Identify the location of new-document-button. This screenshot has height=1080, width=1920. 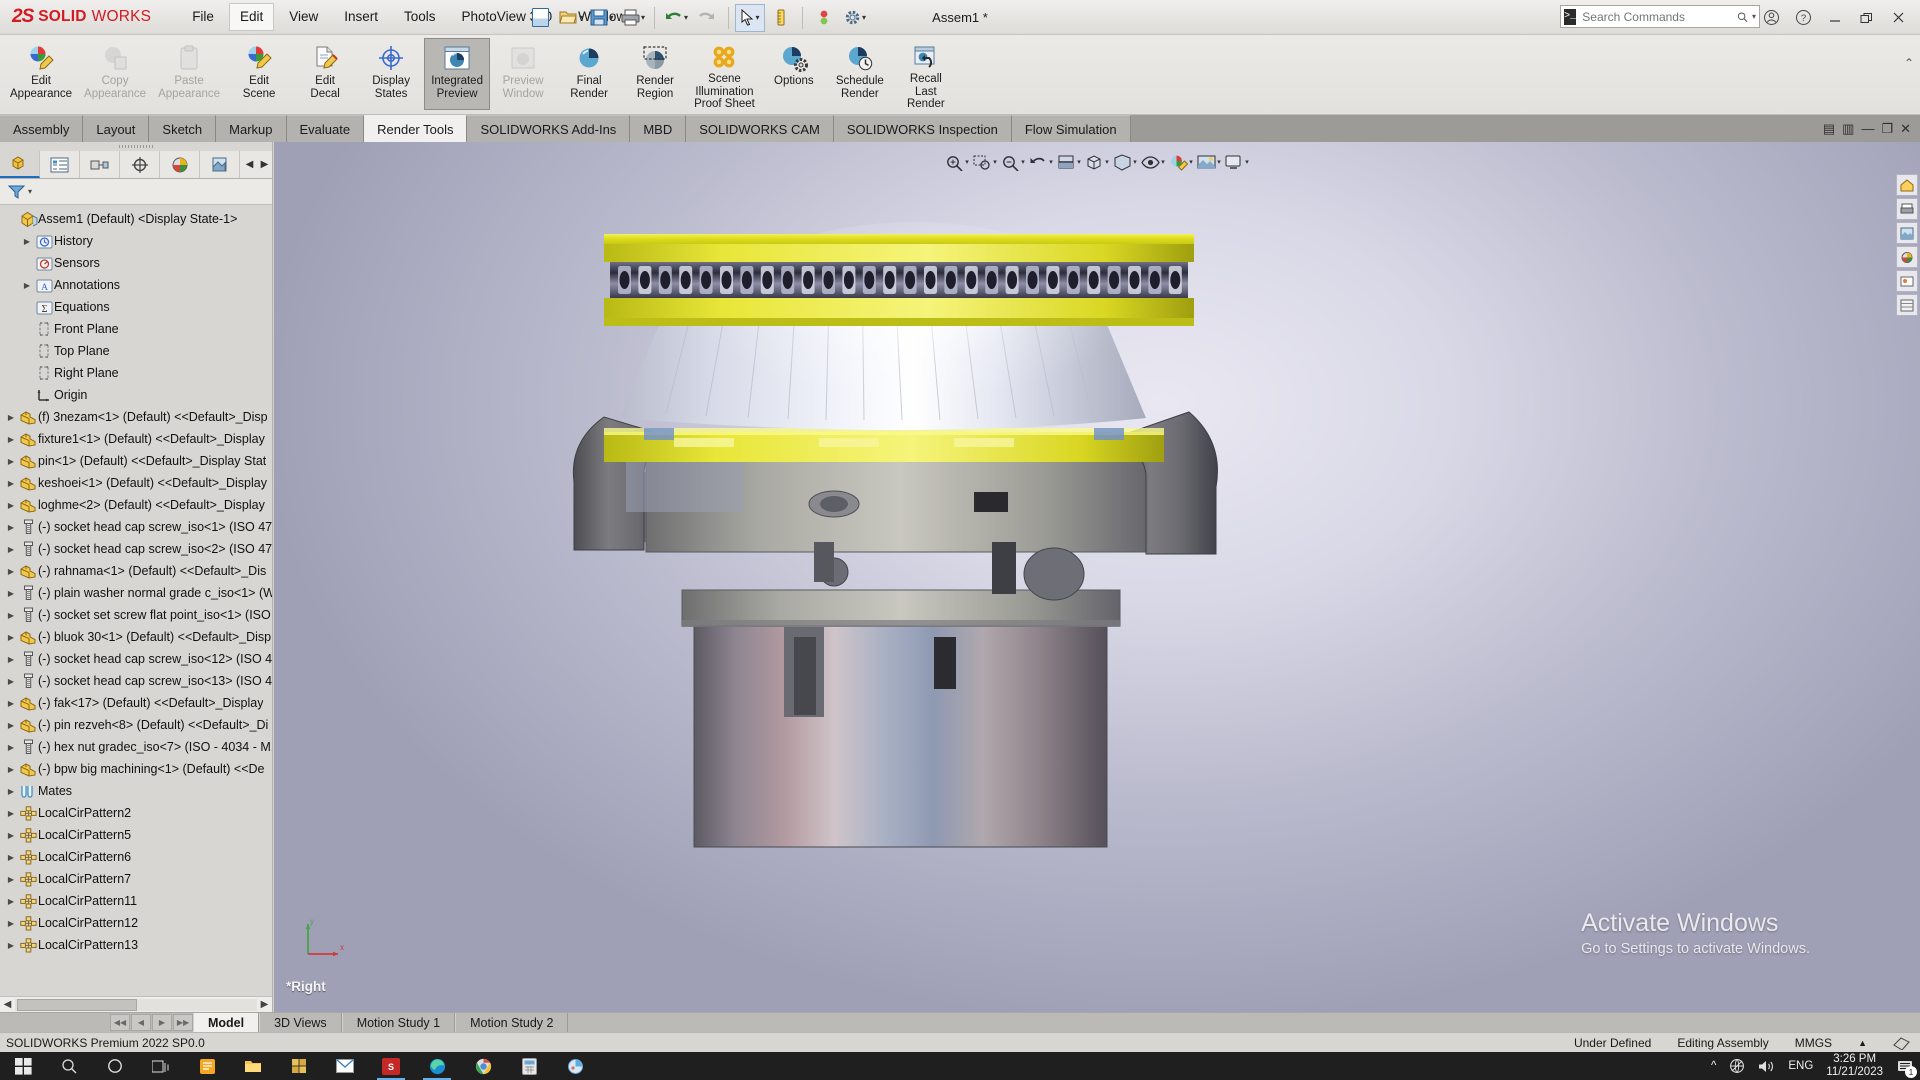
(540, 18).